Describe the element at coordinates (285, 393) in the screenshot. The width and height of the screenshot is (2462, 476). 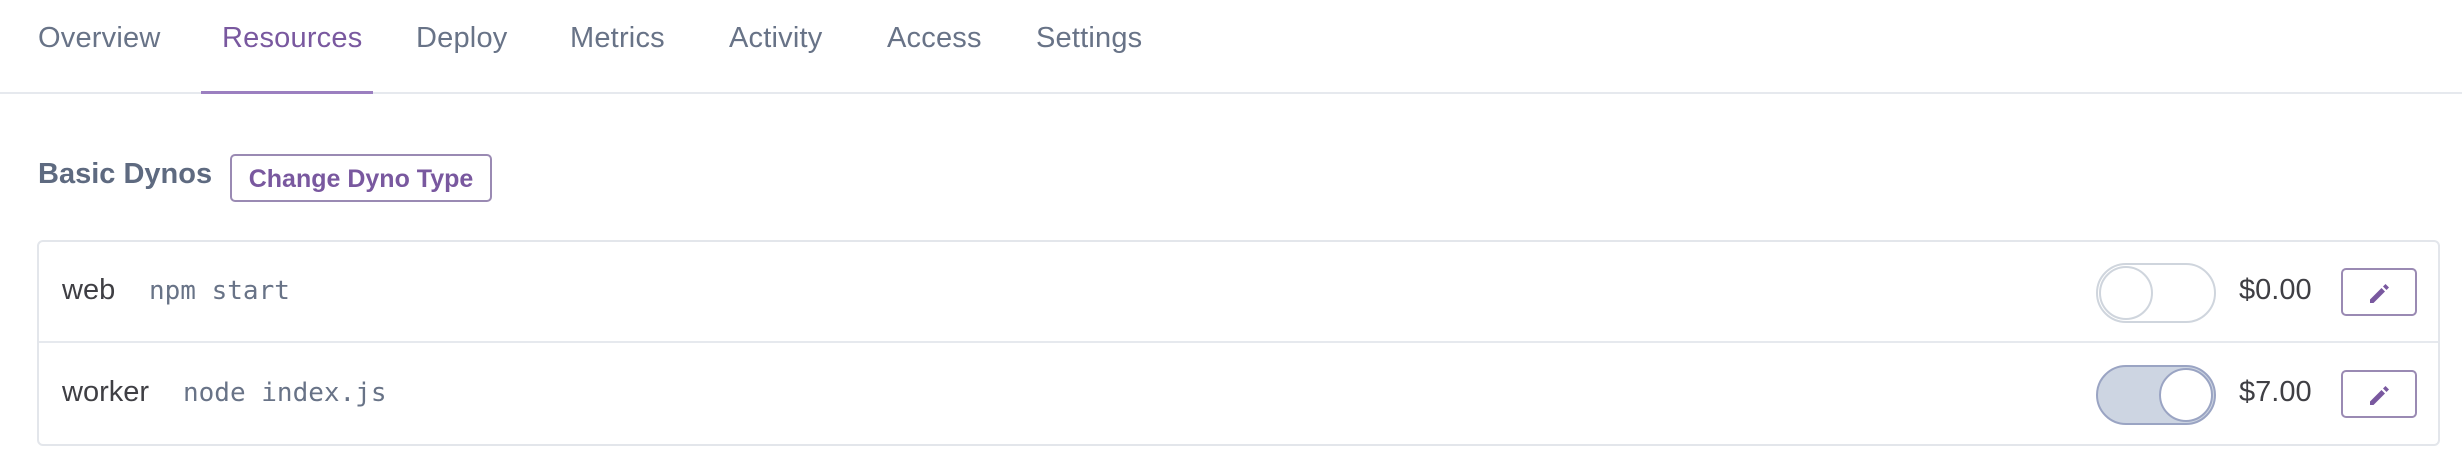
I see `dyno-command: node index.js` at that location.